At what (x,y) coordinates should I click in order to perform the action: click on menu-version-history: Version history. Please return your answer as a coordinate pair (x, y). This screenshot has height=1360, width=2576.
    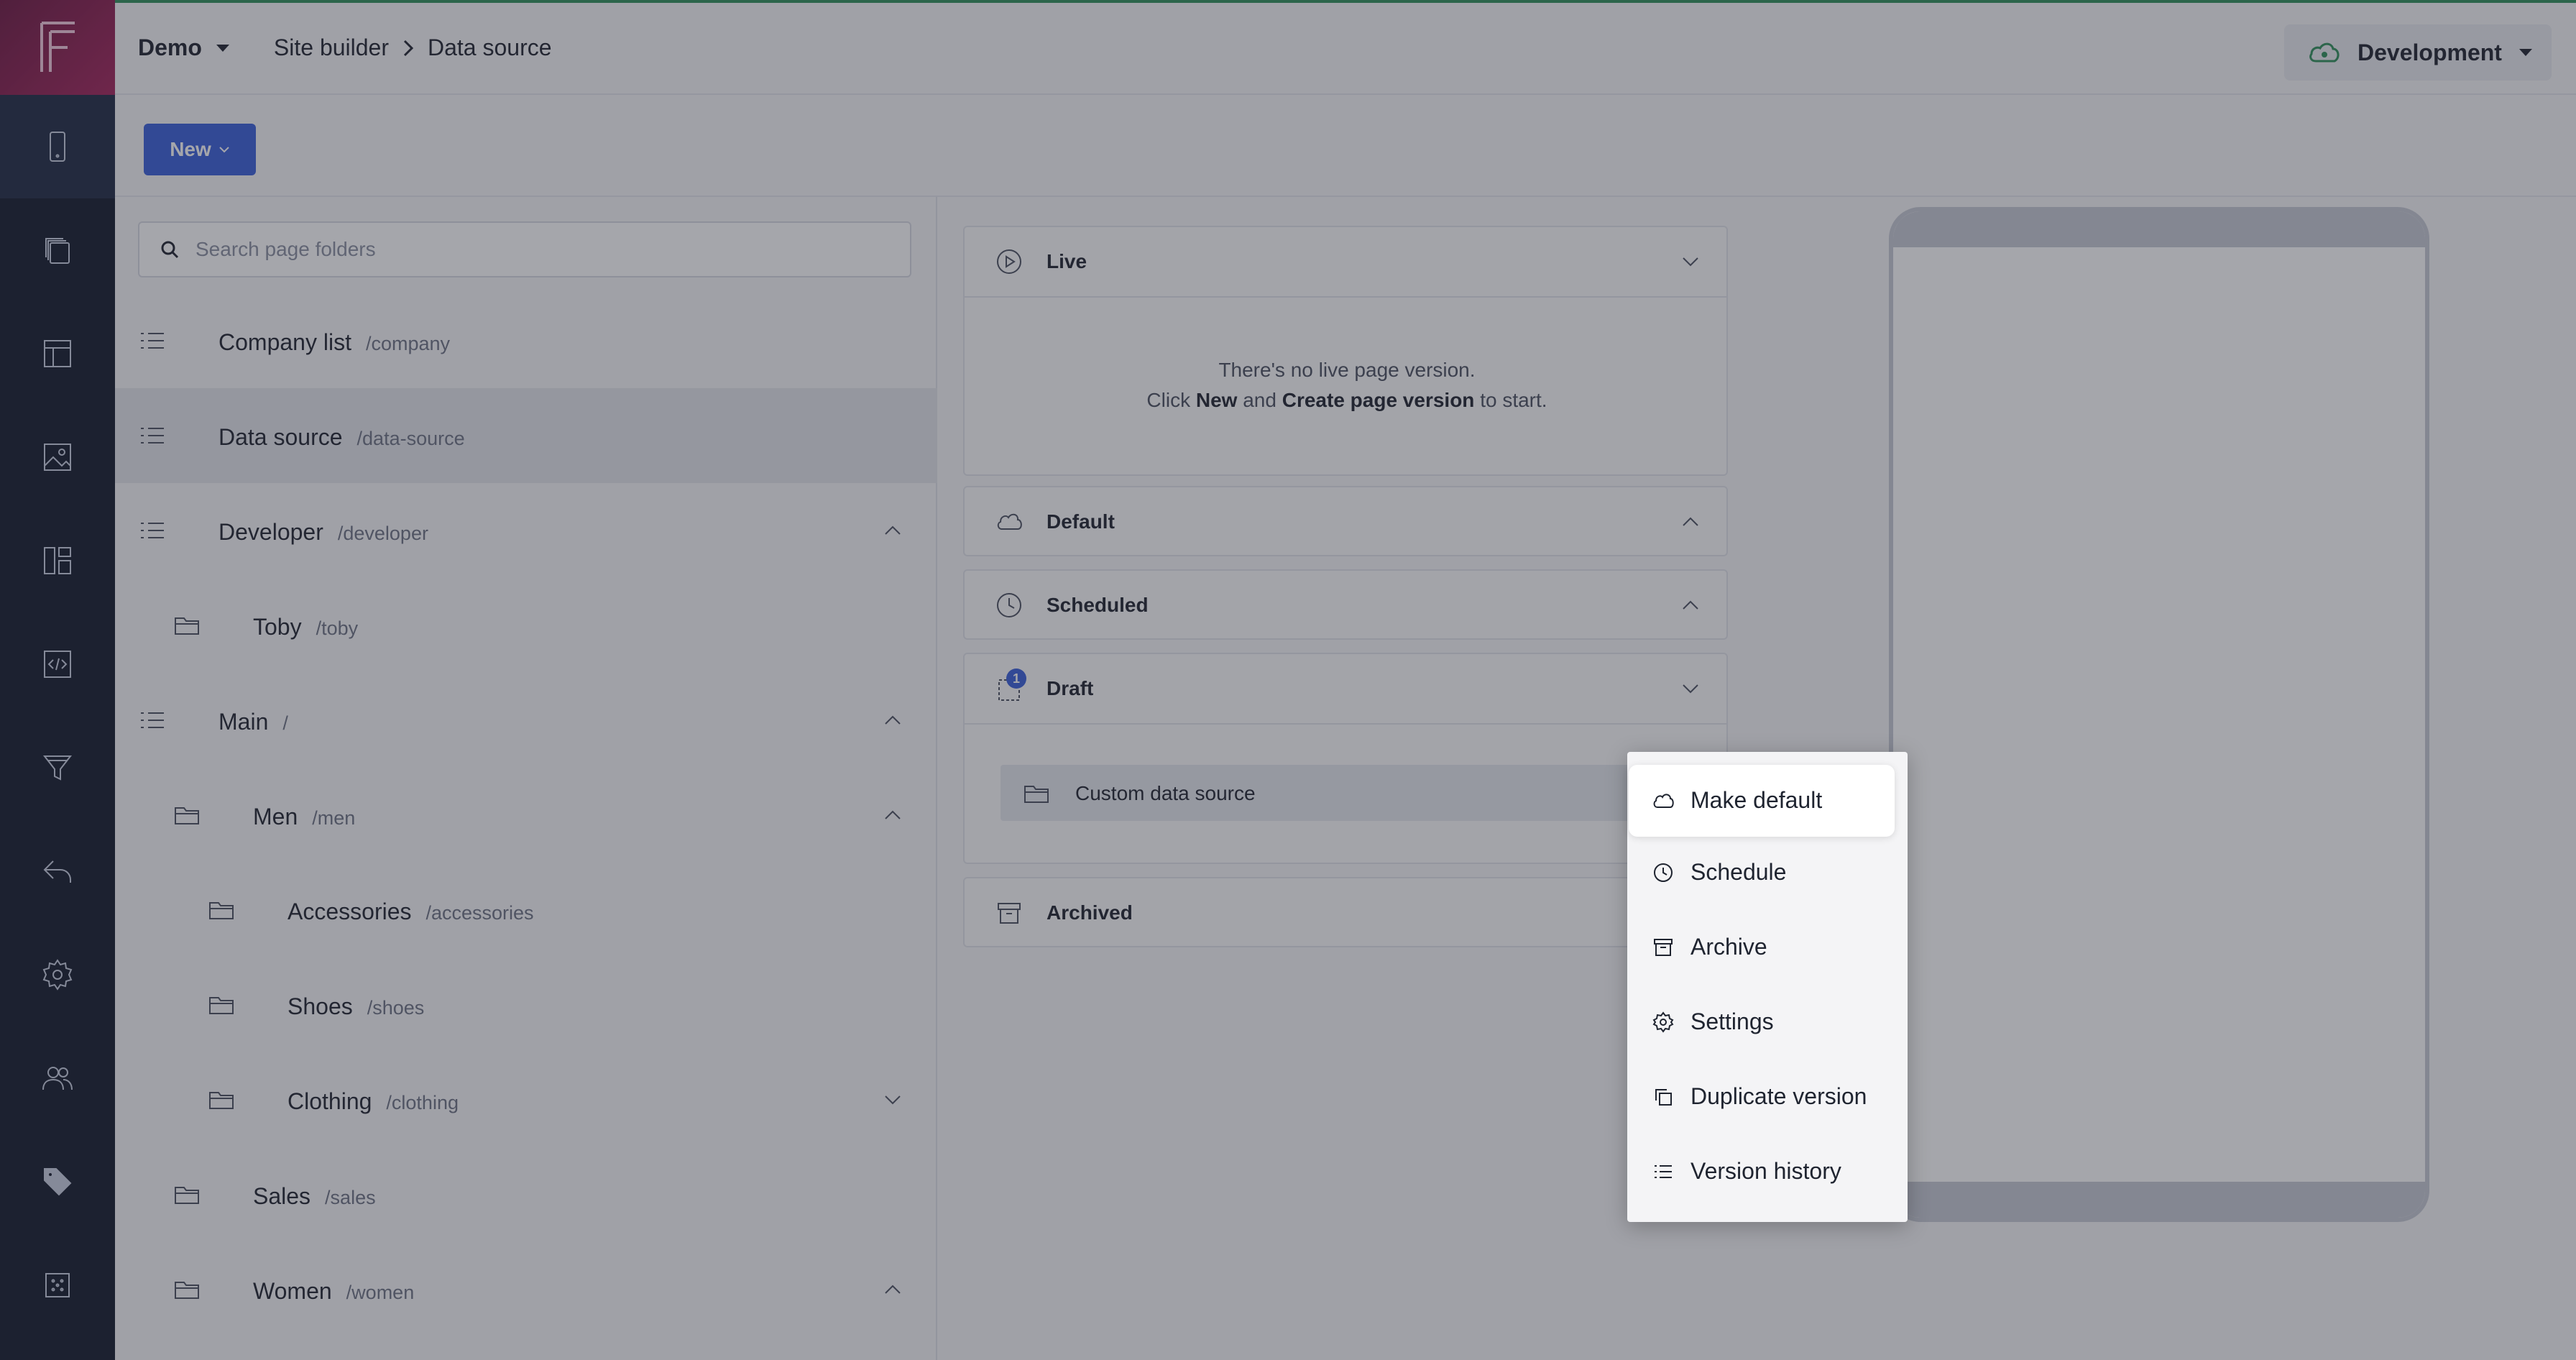
    Looking at the image, I should click on (1762, 1172).